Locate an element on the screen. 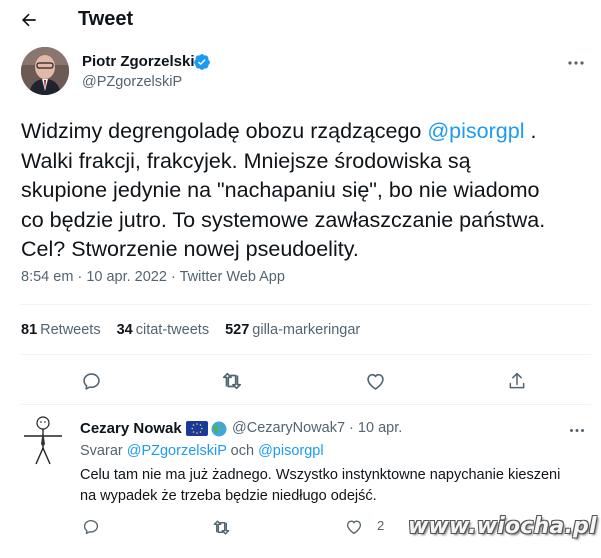  share-icon is located at coordinates (517, 380).